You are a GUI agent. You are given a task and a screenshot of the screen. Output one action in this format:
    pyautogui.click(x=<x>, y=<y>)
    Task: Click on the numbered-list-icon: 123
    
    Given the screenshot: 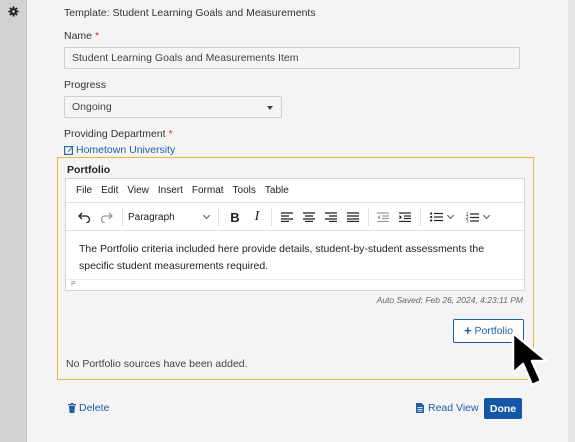 What is the action you would take?
    pyautogui.click(x=477, y=217)
    